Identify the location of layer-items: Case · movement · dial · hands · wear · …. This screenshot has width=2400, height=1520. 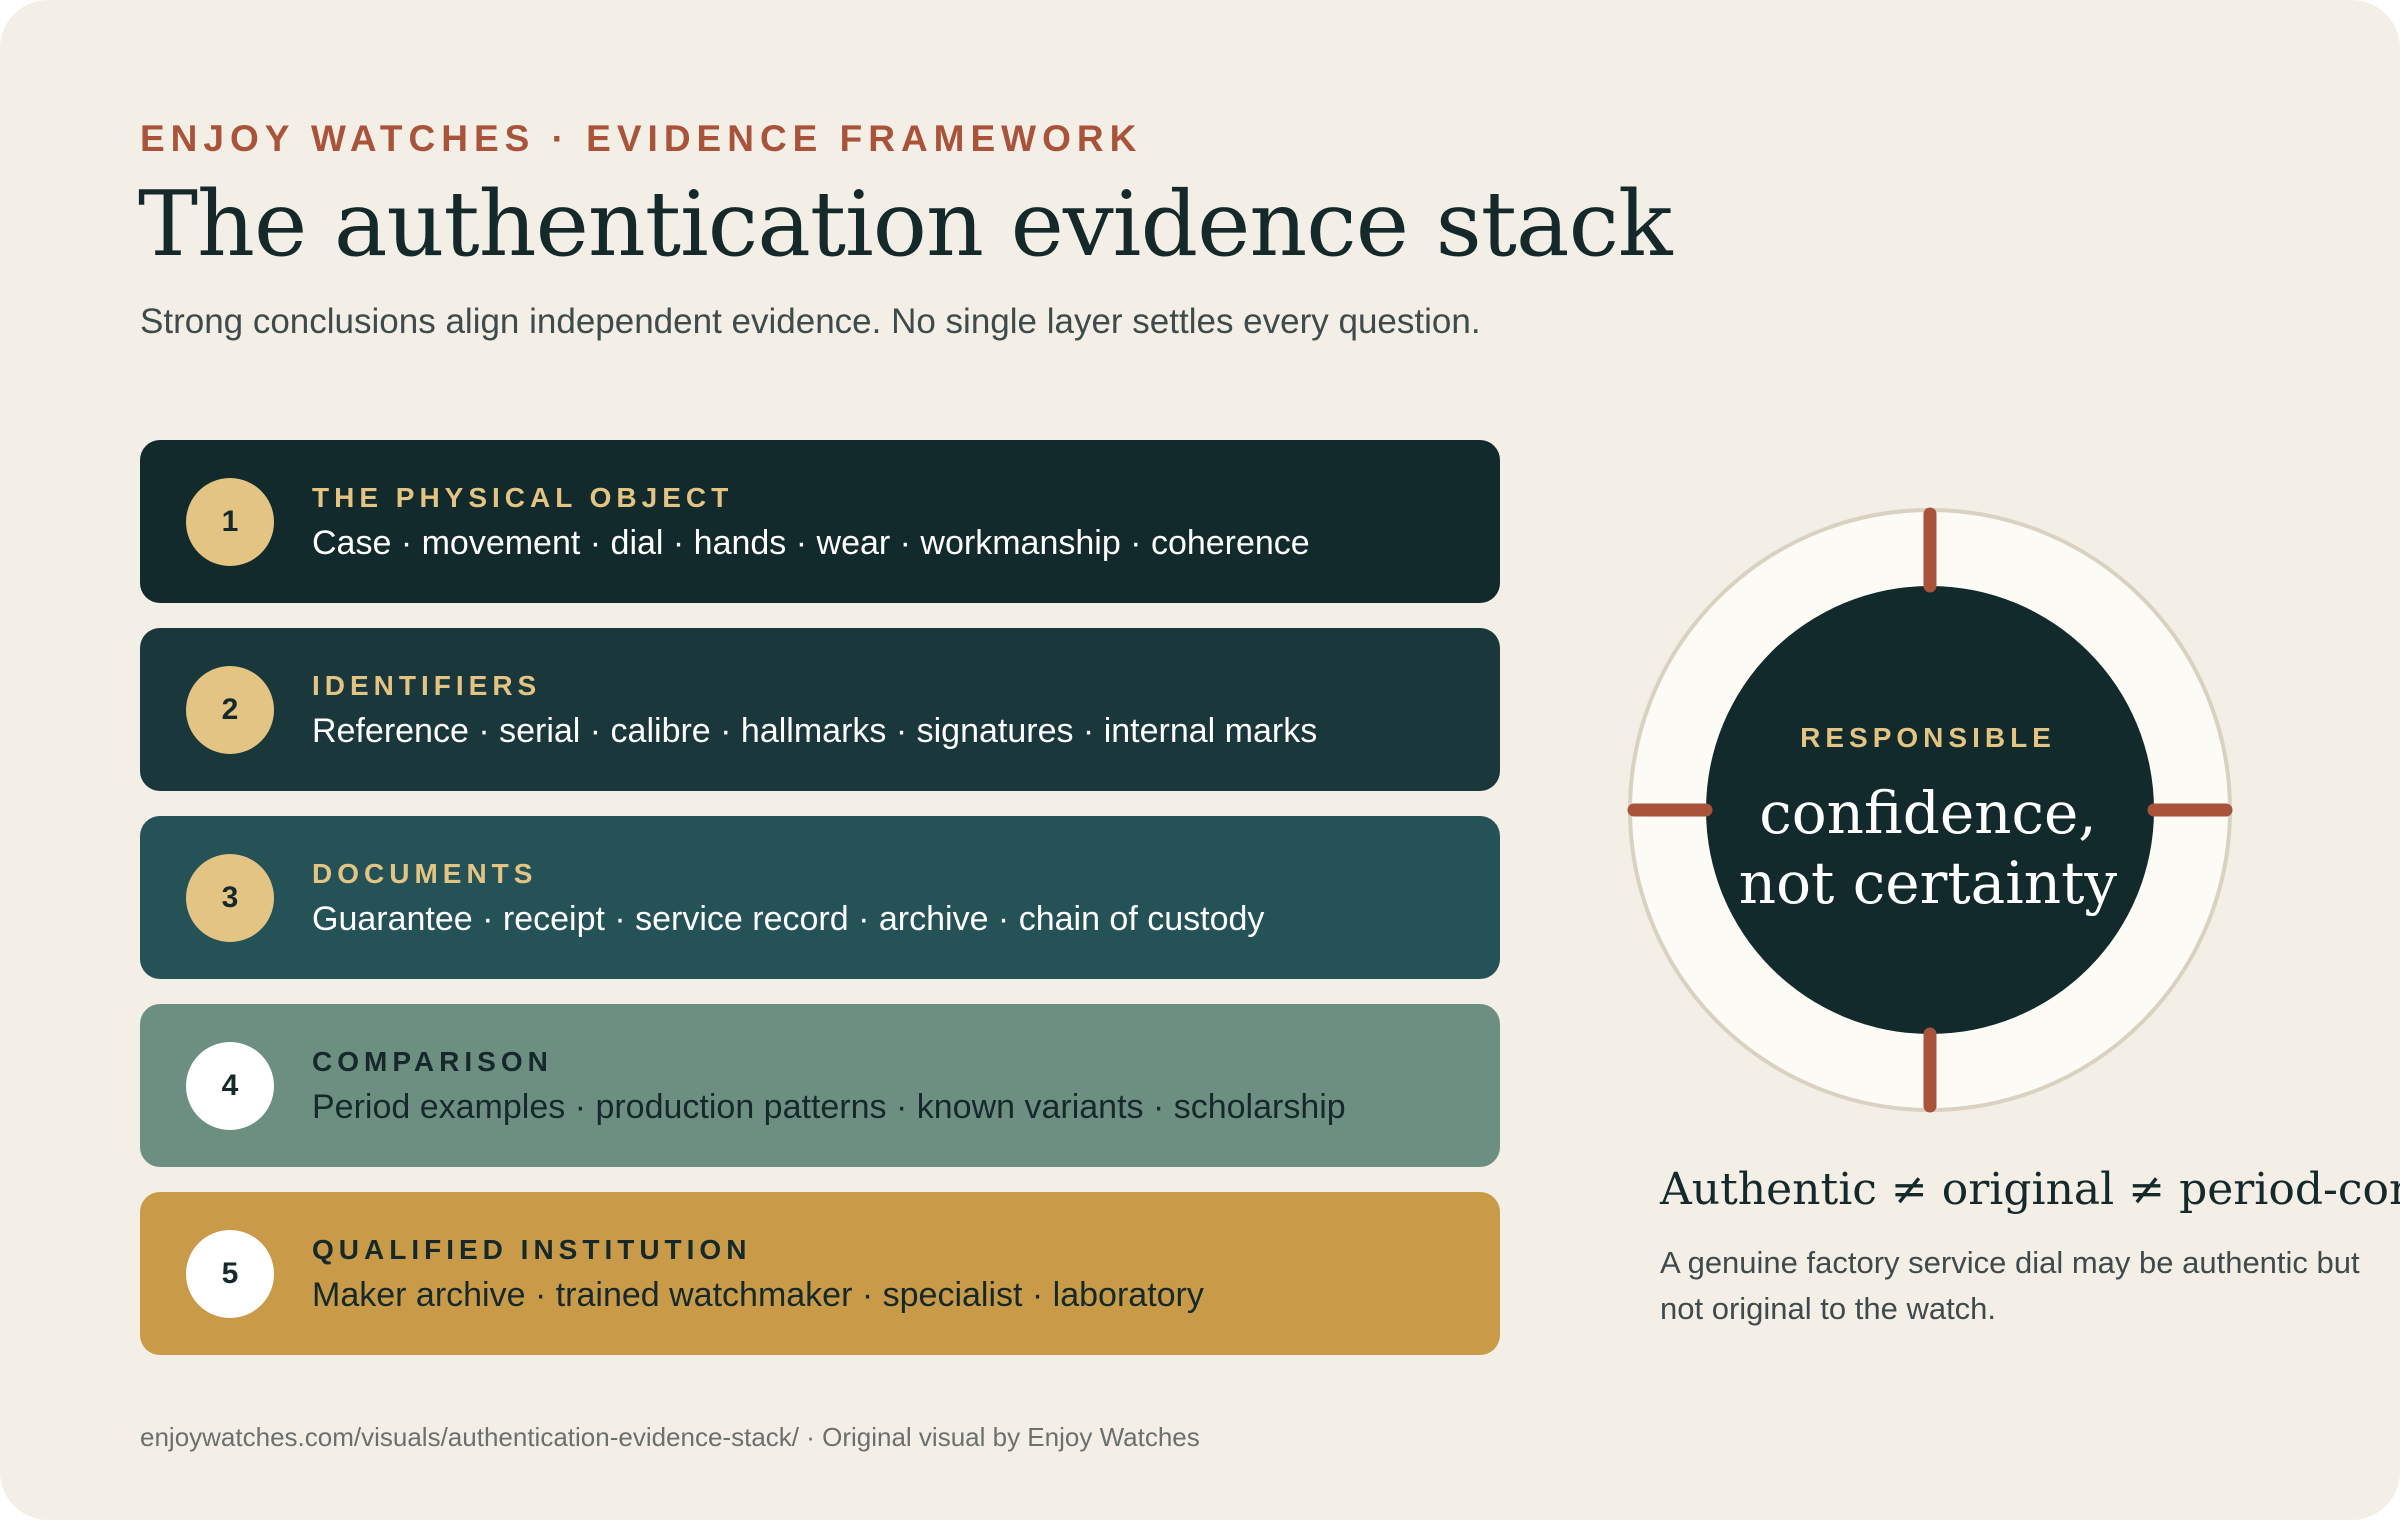
(811, 543).